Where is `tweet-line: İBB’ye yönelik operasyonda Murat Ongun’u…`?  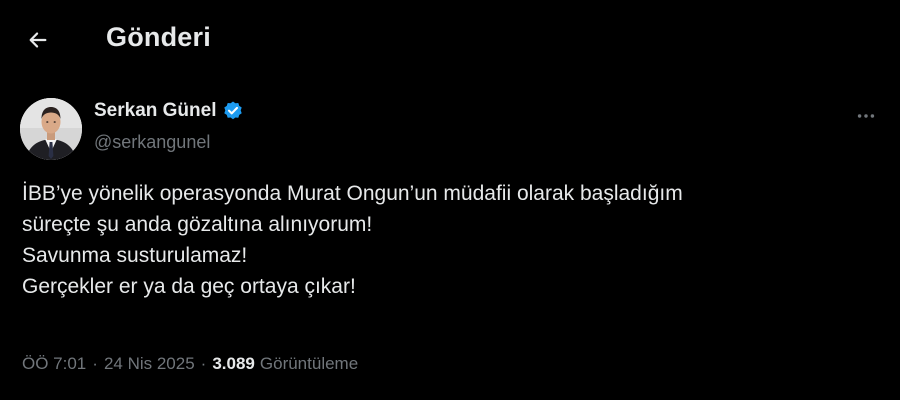
tweet-line: İBB’ye yönelik operasyonda Murat Ongun’u… is located at coordinates (352, 193).